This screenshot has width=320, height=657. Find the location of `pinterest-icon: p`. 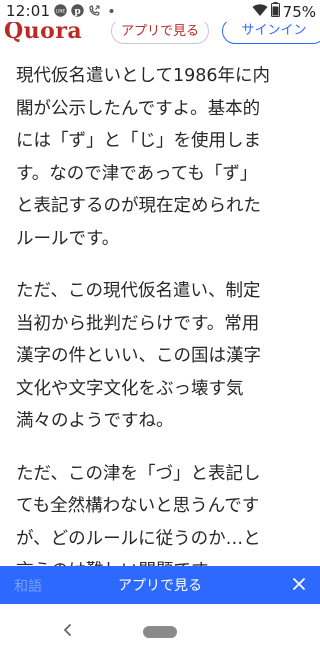

pinterest-icon: p is located at coordinates (77, 10).